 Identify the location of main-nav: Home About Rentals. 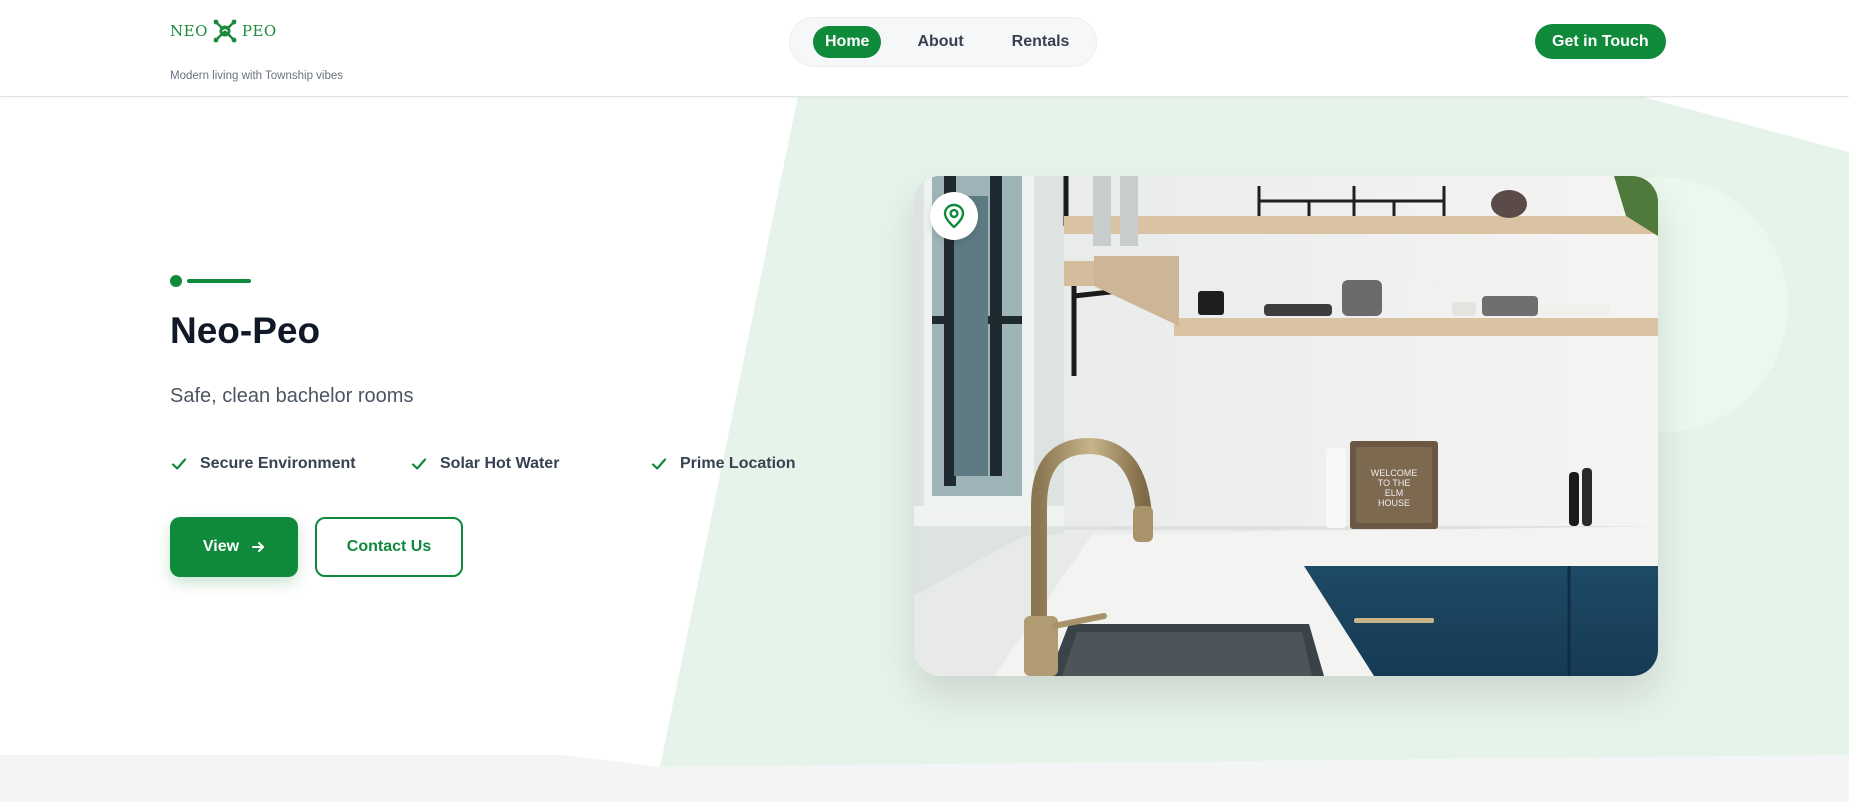
(943, 42).